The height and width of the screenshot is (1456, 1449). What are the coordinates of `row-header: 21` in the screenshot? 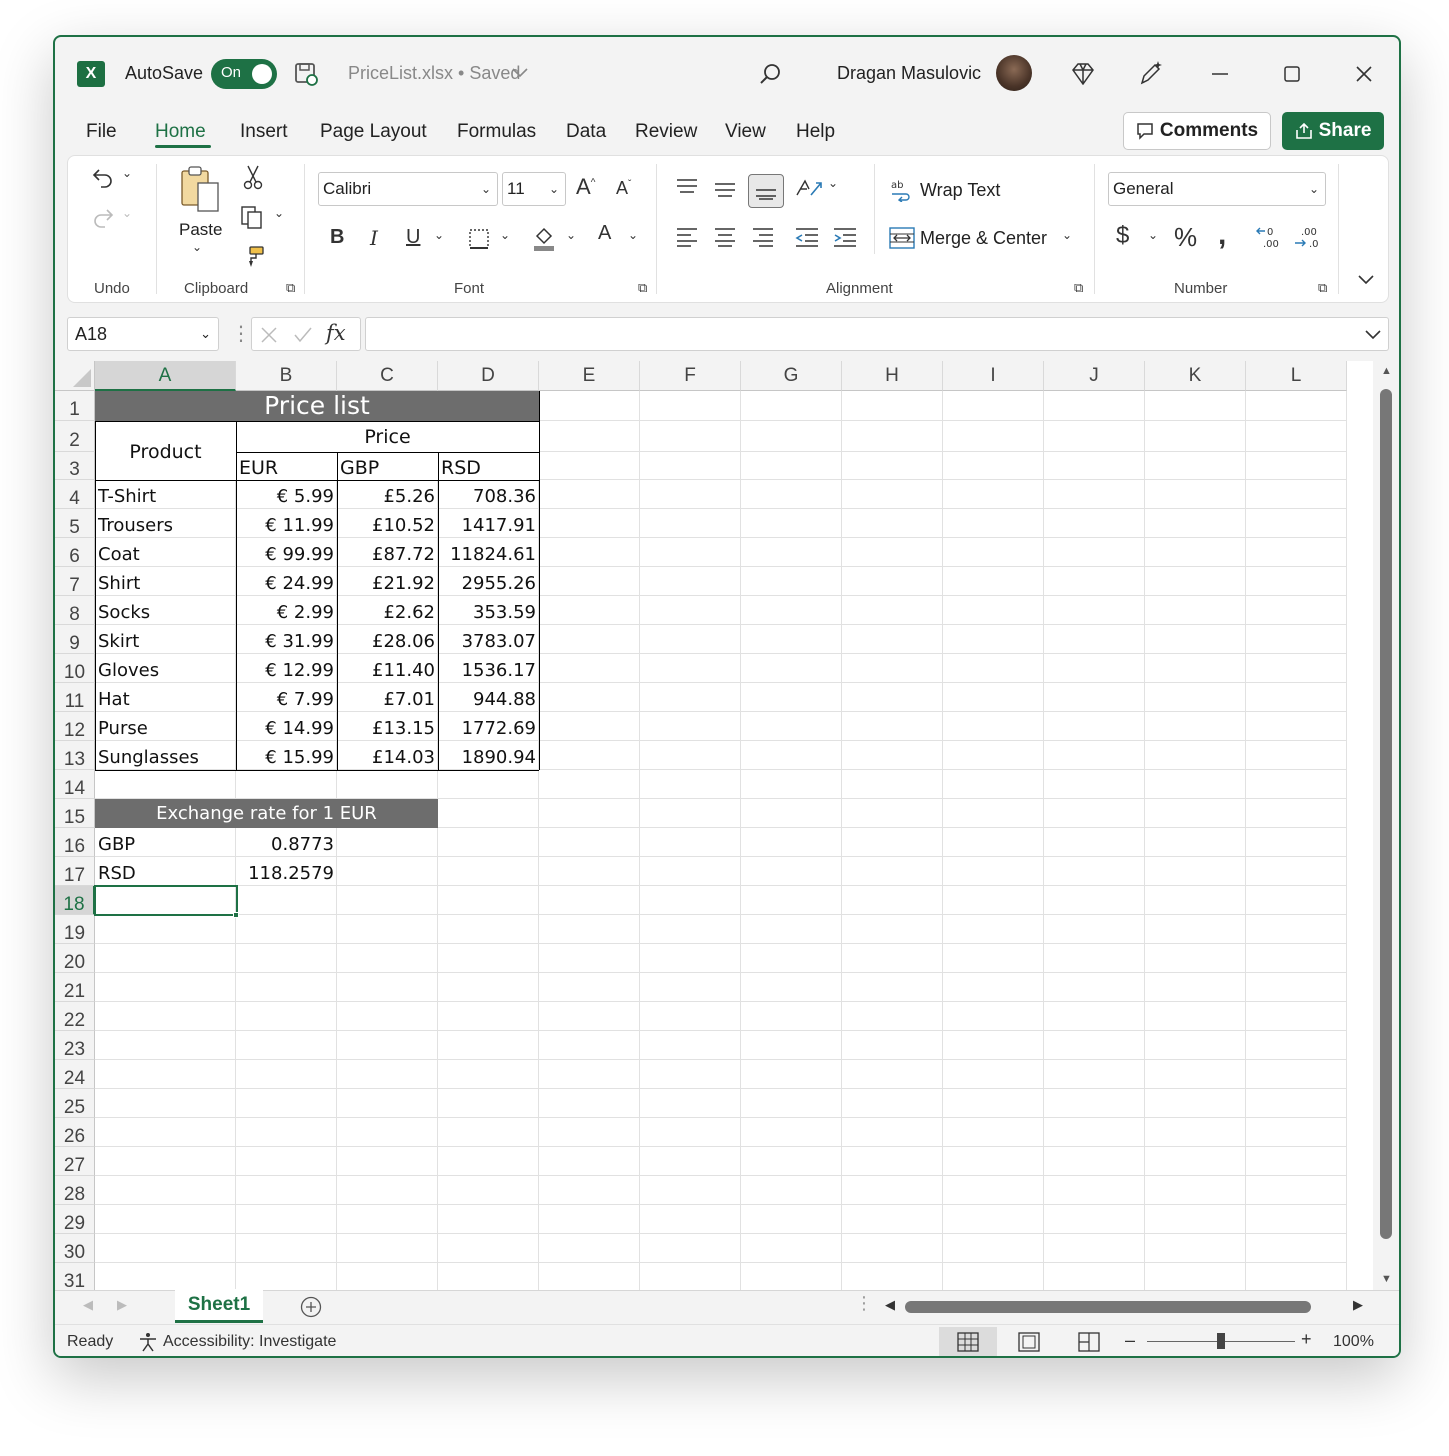 It's located at (75, 987).